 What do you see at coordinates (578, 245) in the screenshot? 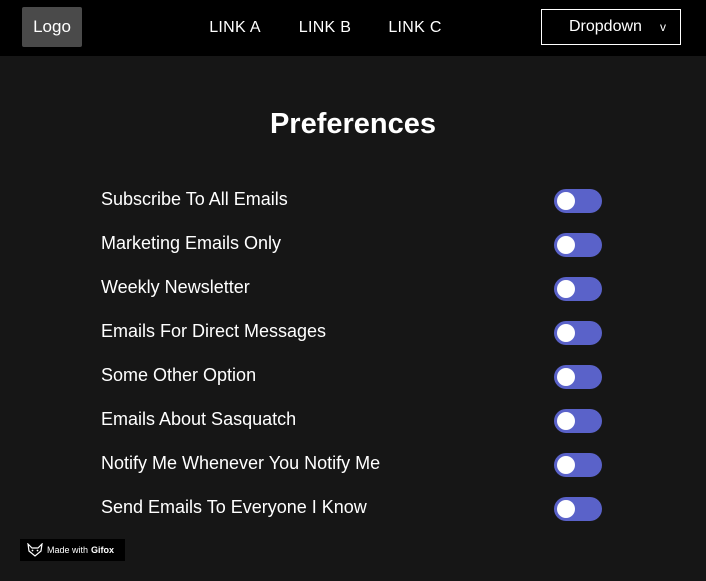
I see `marketing-only-toggle` at bounding box center [578, 245].